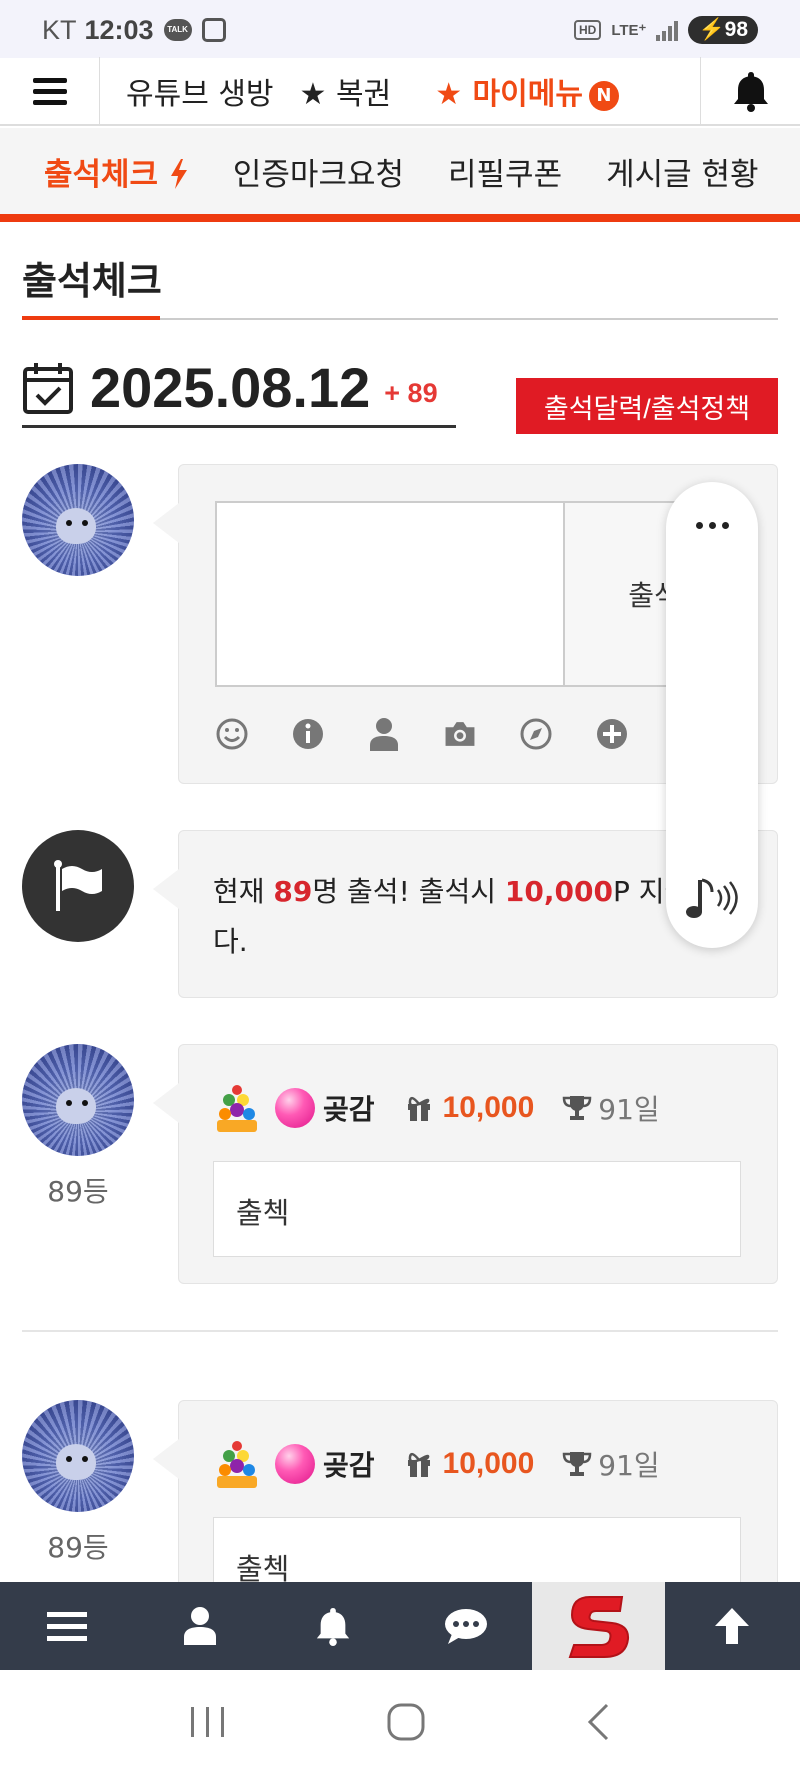  I want to click on tab-cert-mark: 인증마크요청, so click(318, 171).